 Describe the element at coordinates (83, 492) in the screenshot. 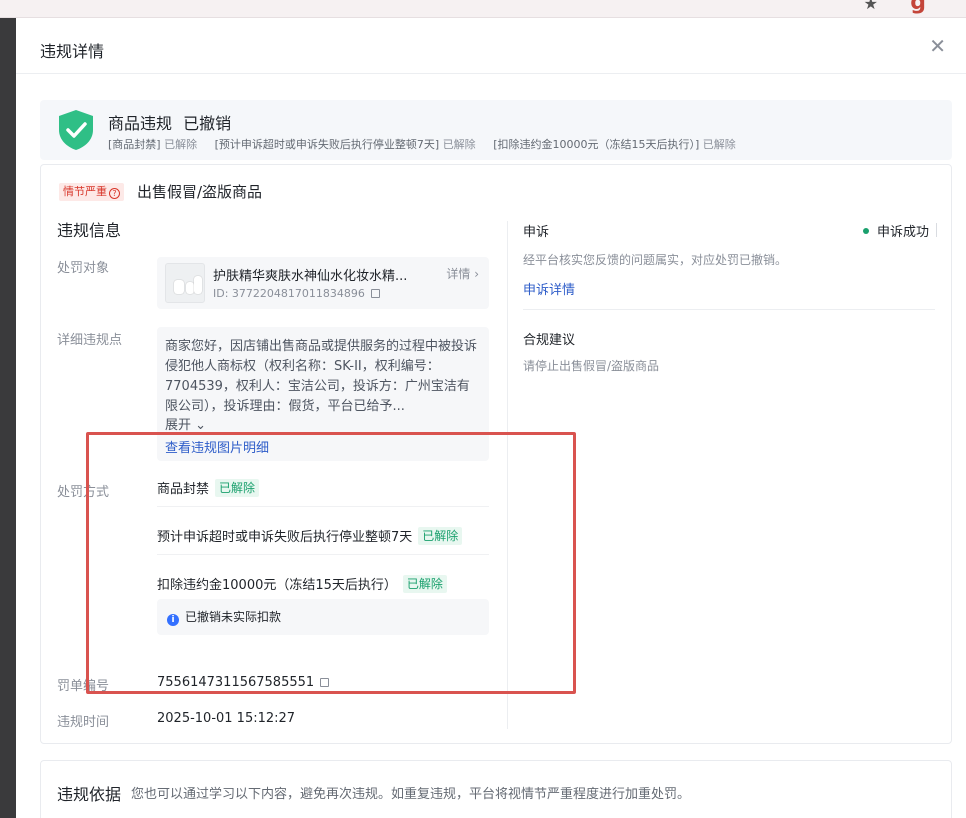

I see `label-method: 处罚方式` at that location.